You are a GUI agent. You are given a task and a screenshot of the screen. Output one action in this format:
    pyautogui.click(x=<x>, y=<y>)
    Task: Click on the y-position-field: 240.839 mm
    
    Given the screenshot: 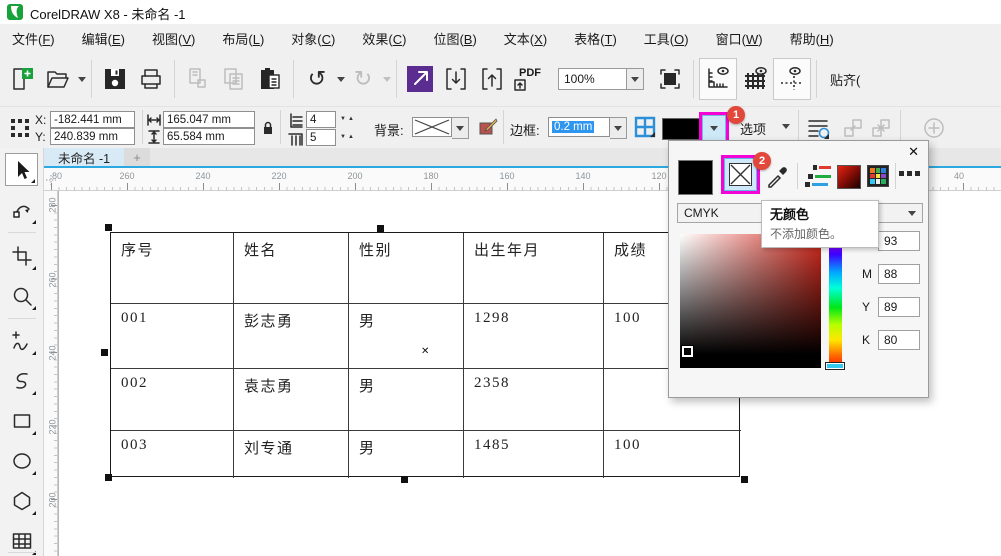 What is the action you would take?
    pyautogui.click(x=92, y=136)
    